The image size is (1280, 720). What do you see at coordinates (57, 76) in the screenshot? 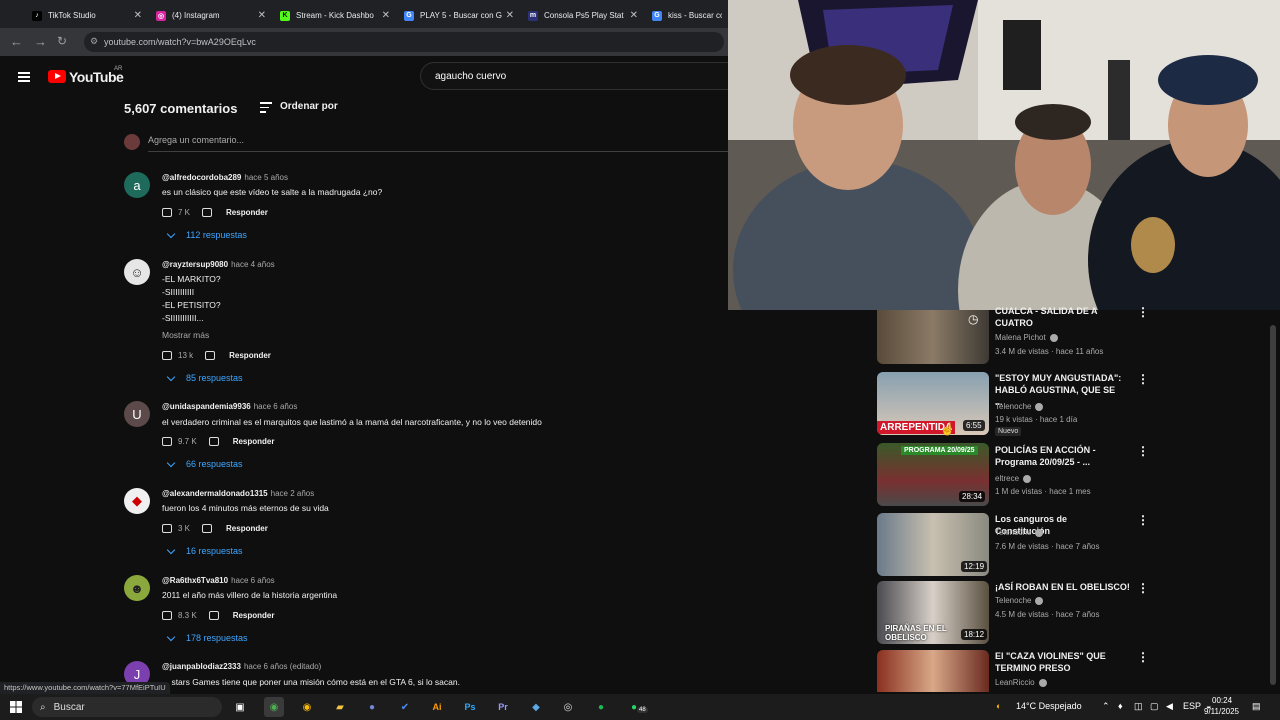
I see `youtube-logo-icon` at bounding box center [57, 76].